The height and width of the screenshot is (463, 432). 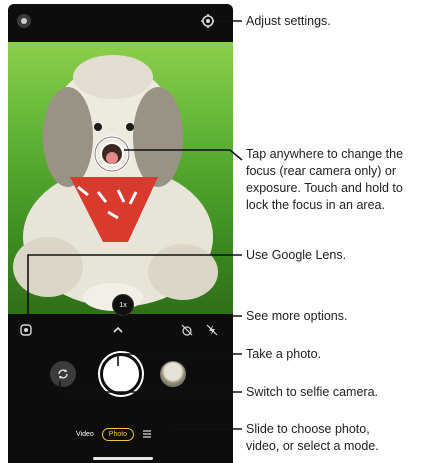 I want to click on callout-tap-focus-line-2: focus (rear camera only) or, so click(x=321, y=171).